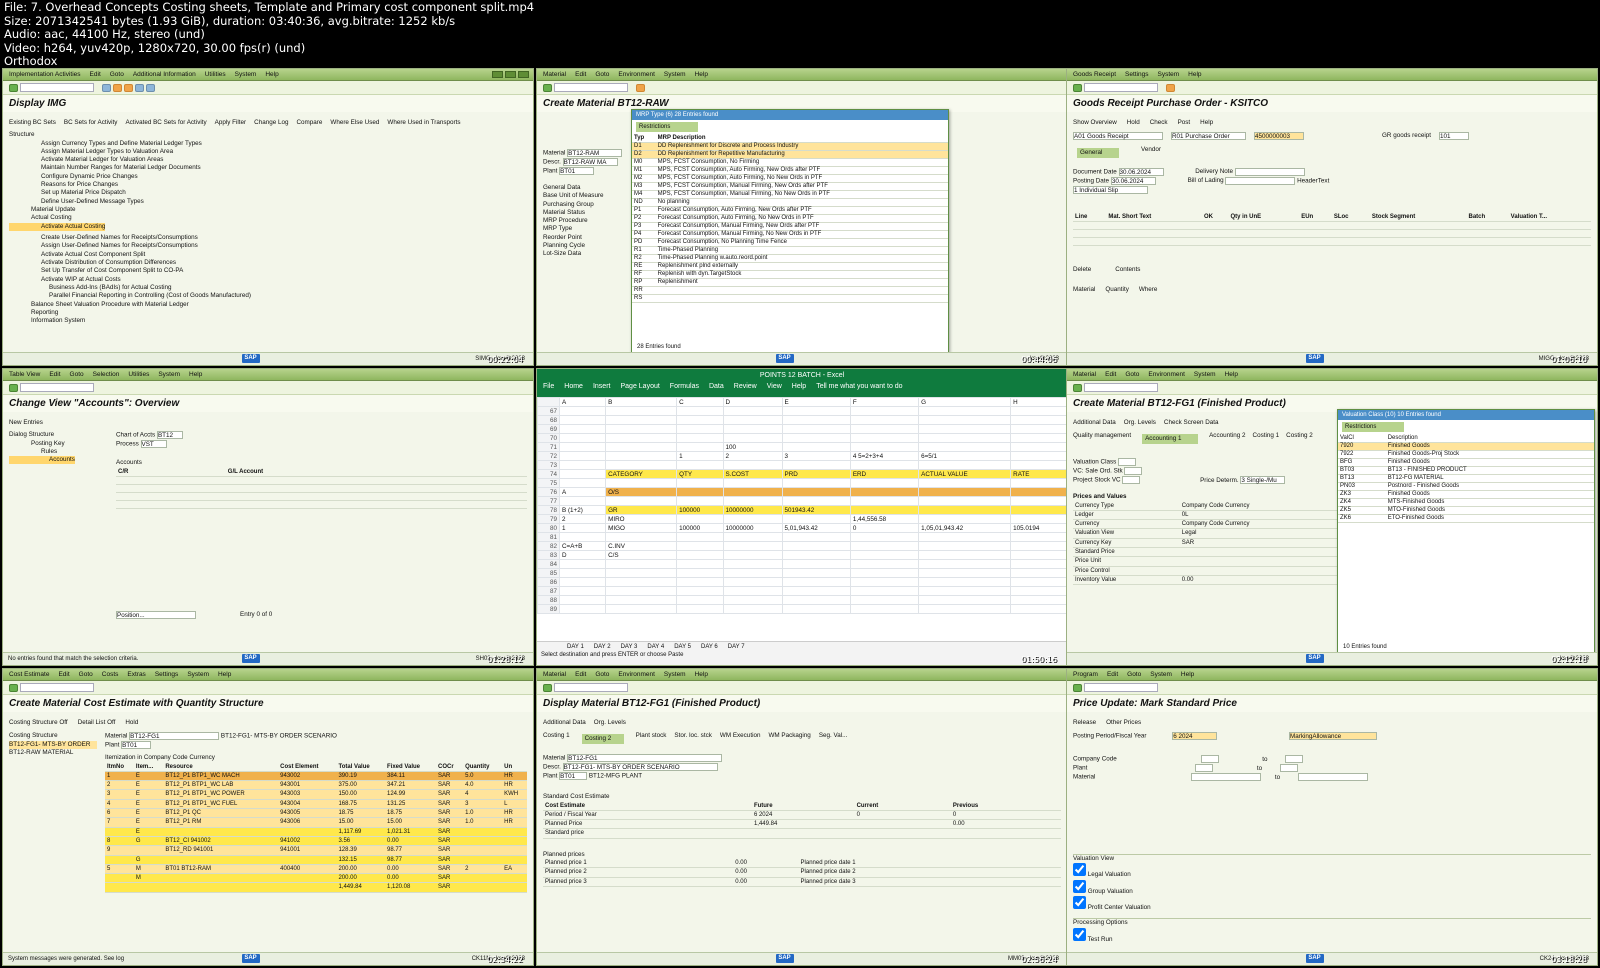  What do you see at coordinates (1131, 480) in the screenshot?
I see `project-vc-input` at bounding box center [1131, 480].